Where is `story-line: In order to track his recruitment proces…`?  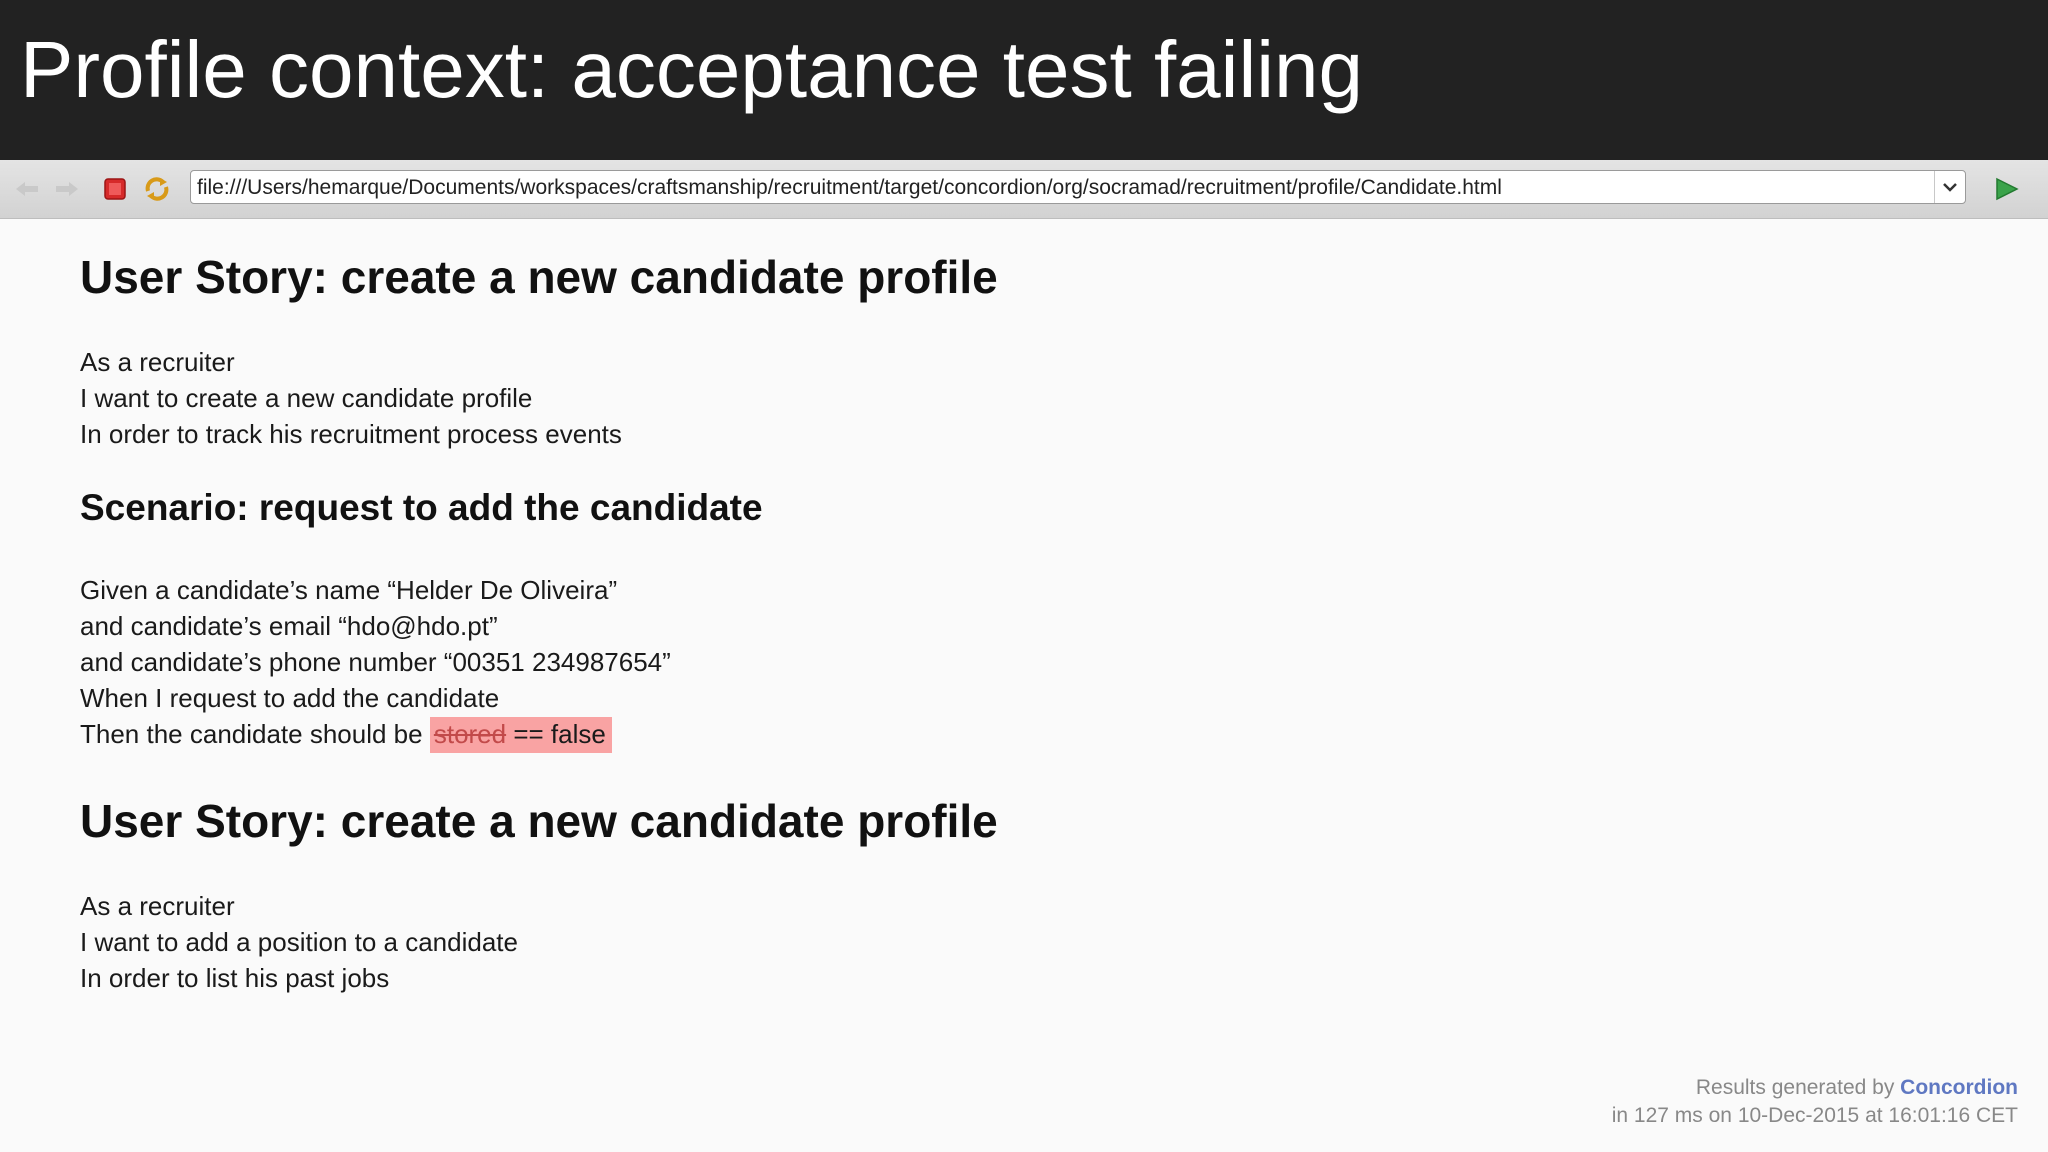 story-line: In order to track his recruitment proces… is located at coordinates (351, 434).